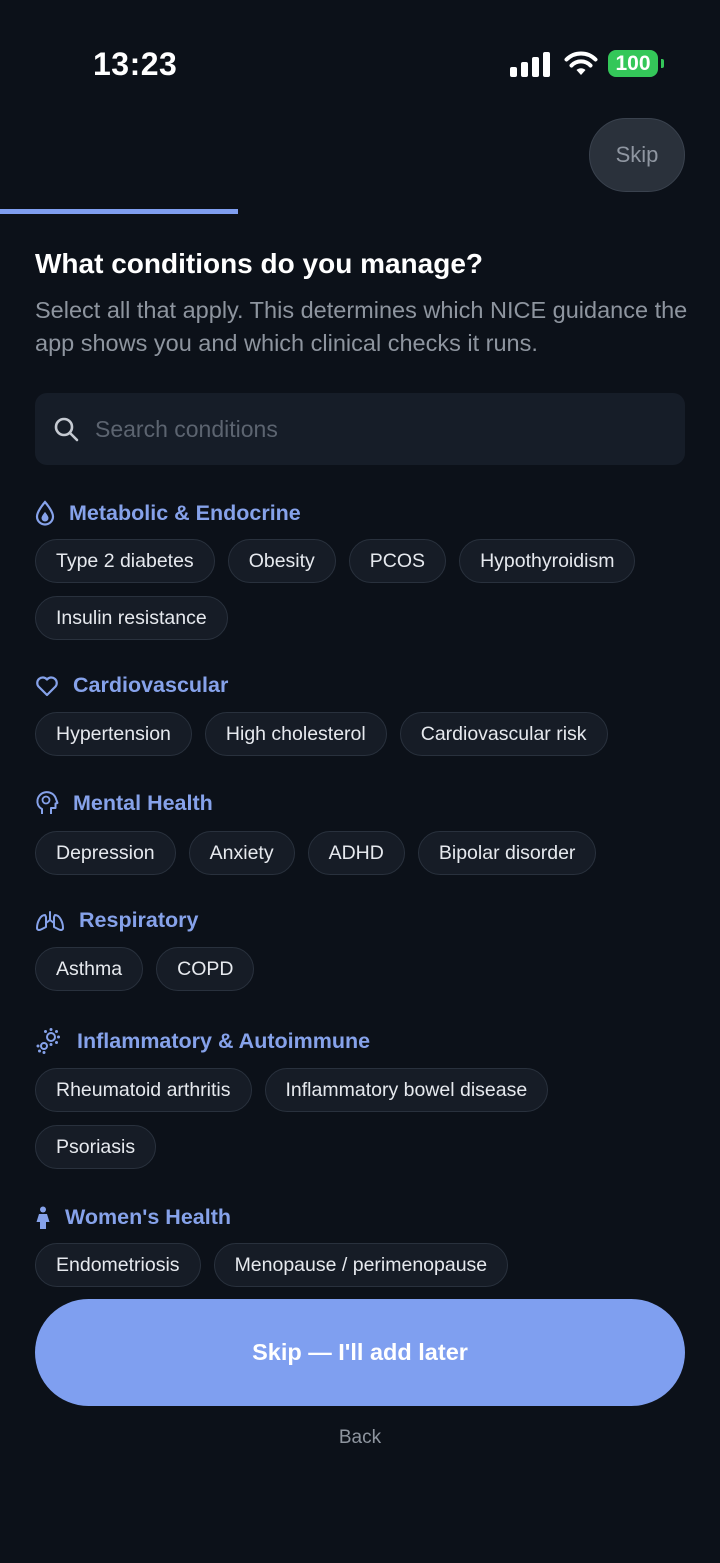 This screenshot has width=720, height=1563. Describe the element at coordinates (145, 969) in the screenshot. I see `chip-row: Asthma COPD` at that location.